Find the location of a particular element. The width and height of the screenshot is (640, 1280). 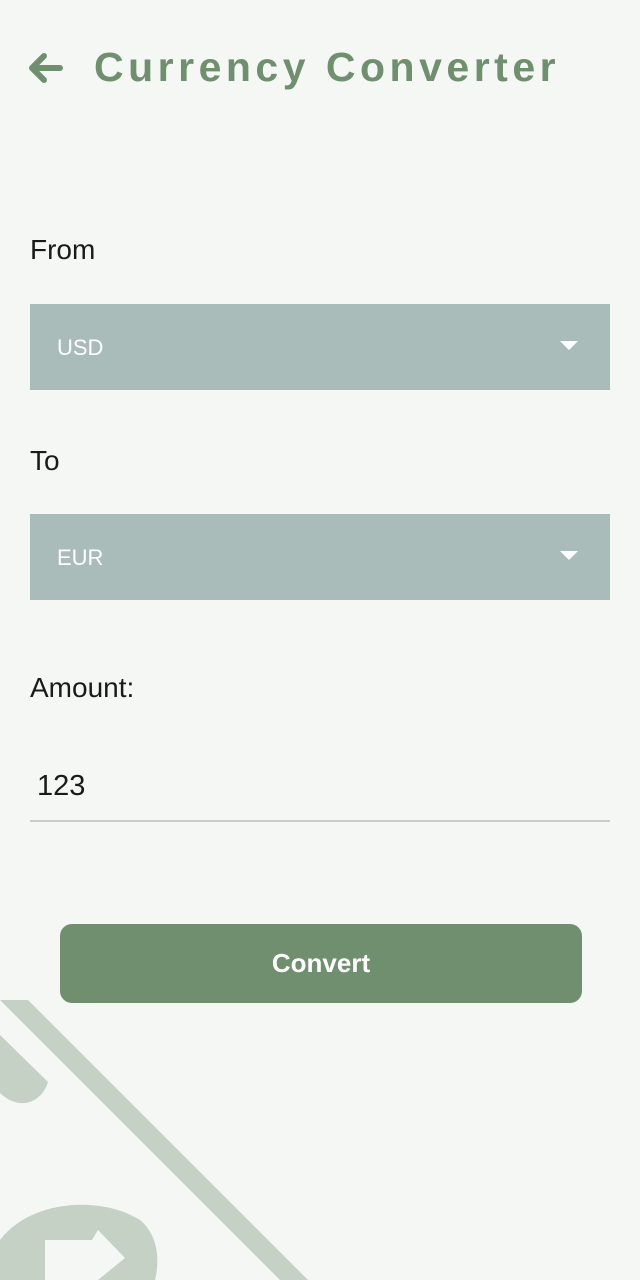

app-header: Currency Converter is located at coordinates (320, 70).